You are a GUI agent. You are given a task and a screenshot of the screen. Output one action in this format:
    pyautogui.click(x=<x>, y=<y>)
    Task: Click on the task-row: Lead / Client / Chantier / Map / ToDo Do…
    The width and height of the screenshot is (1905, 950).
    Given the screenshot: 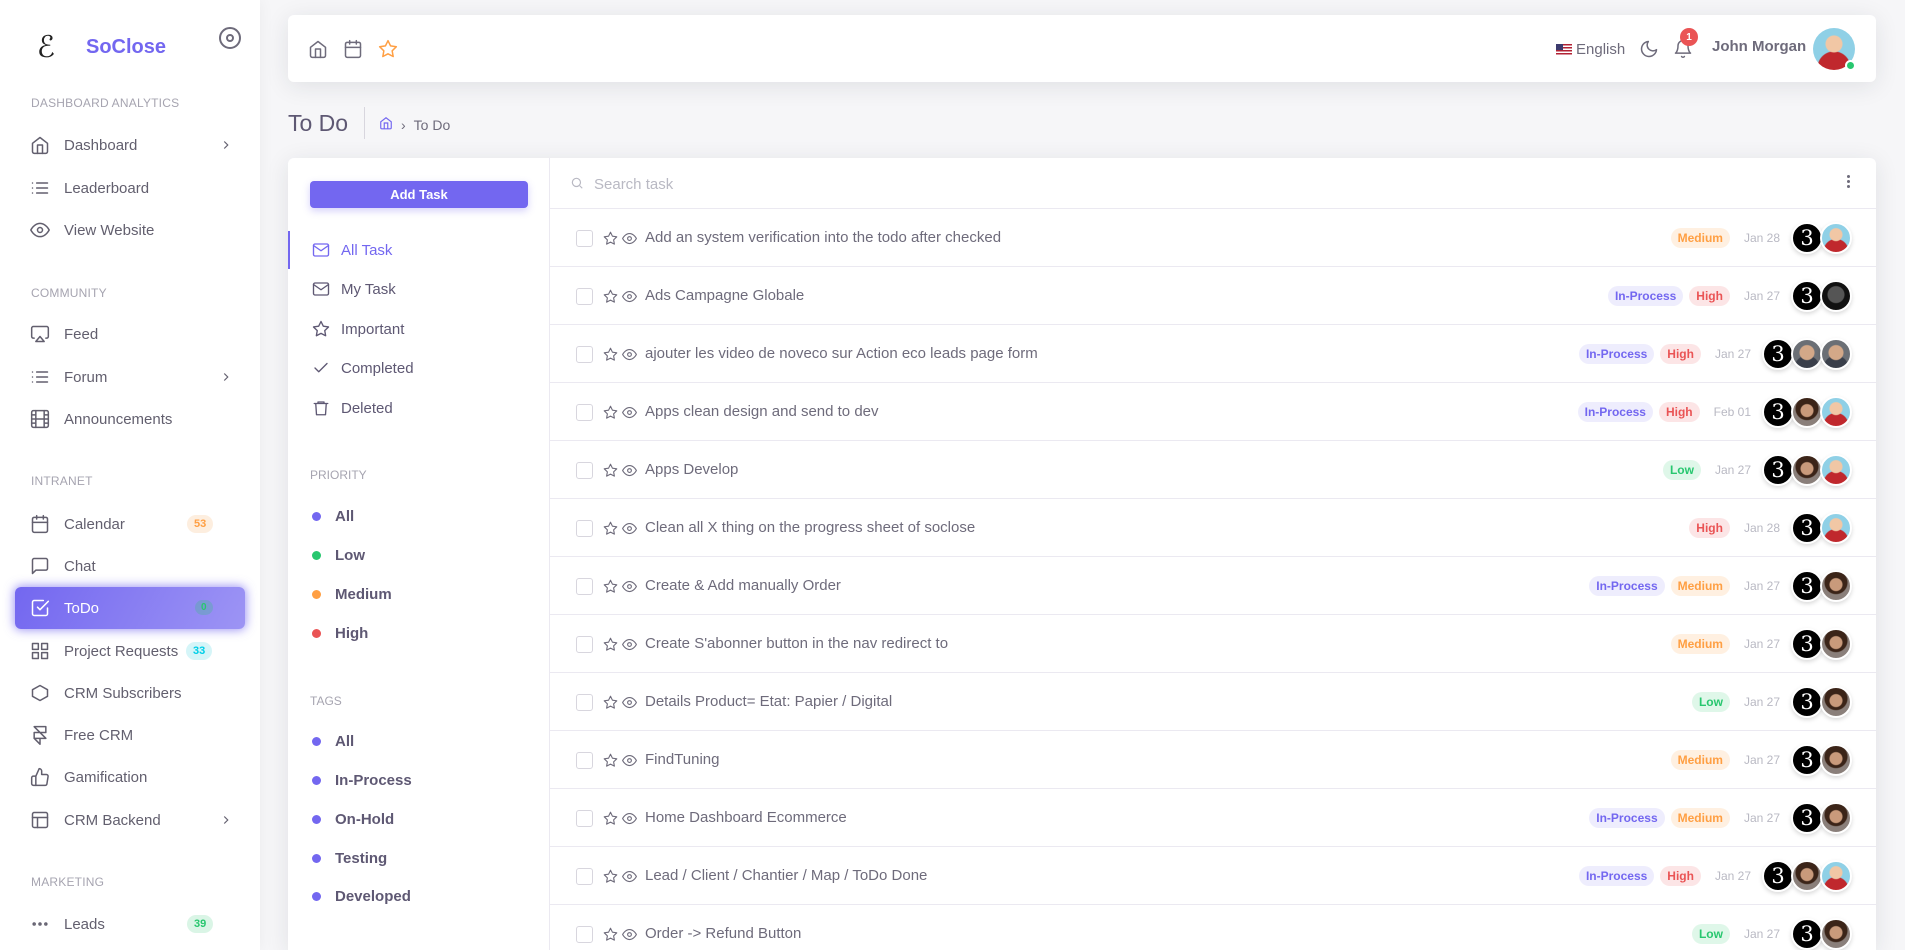 What is the action you would take?
    pyautogui.click(x=1213, y=876)
    